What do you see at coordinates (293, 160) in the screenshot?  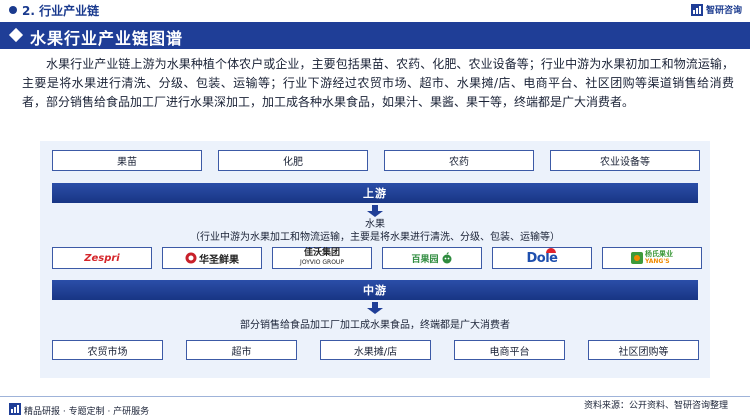 I see `upstream-item-fertilizer: 化肥` at bounding box center [293, 160].